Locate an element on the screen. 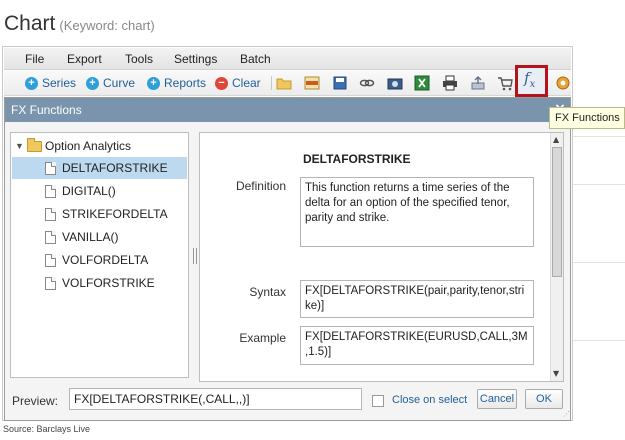 The height and width of the screenshot is (440, 625). tree-item-volfordelta: VOLFORDELTA is located at coordinates (99, 260).